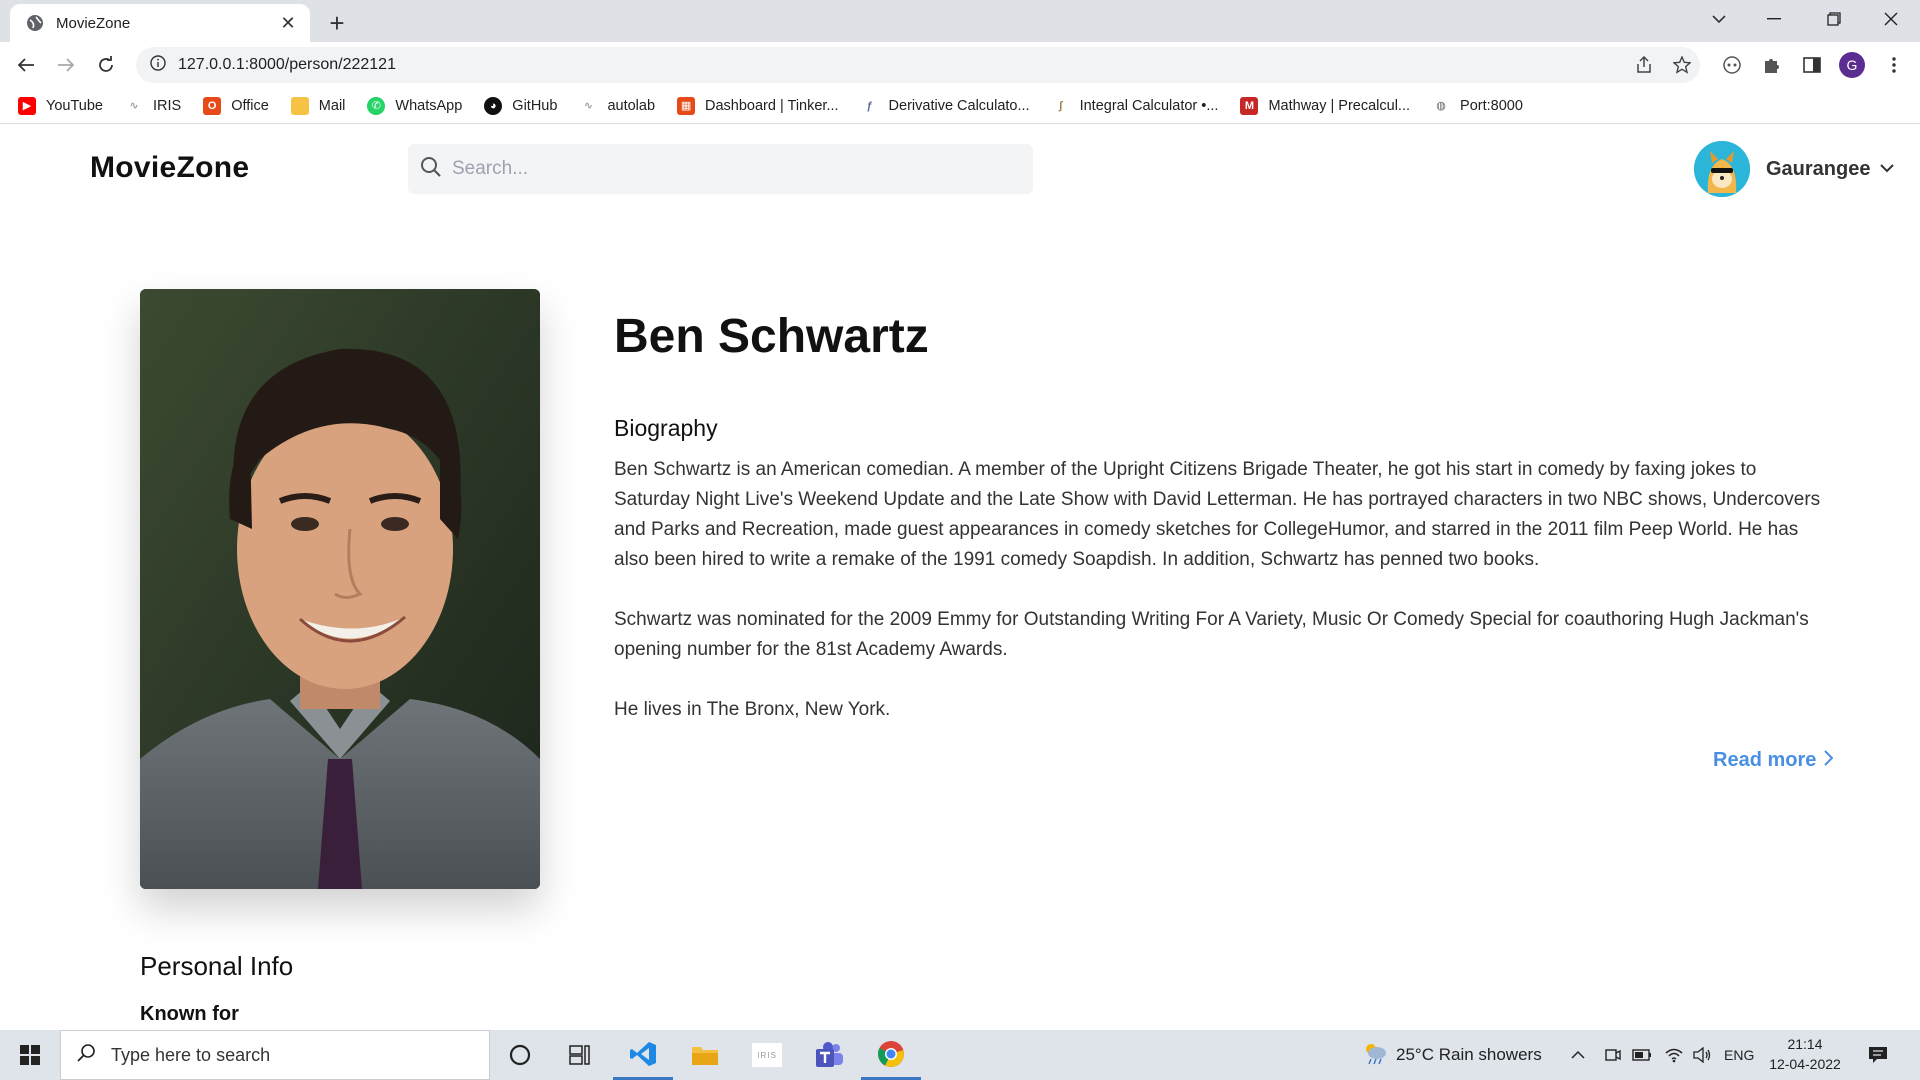 The width and height of the screenshot is (1920, 1080). What do you see at coordinates (1805, 1044) in the screenshot?
I see `clock-time: 21:14` at bounding box center [1805, 1044].